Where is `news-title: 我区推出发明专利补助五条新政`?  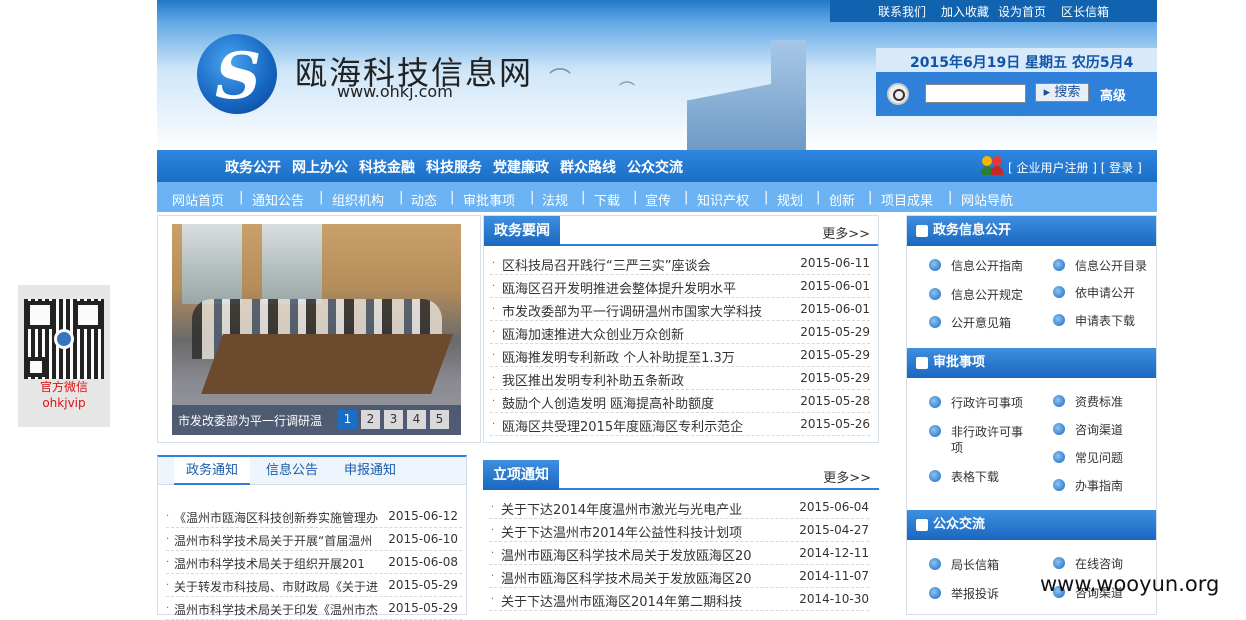 news-title: 我区推出发明专利补助五条新政 is located at coordinates (647, 379).